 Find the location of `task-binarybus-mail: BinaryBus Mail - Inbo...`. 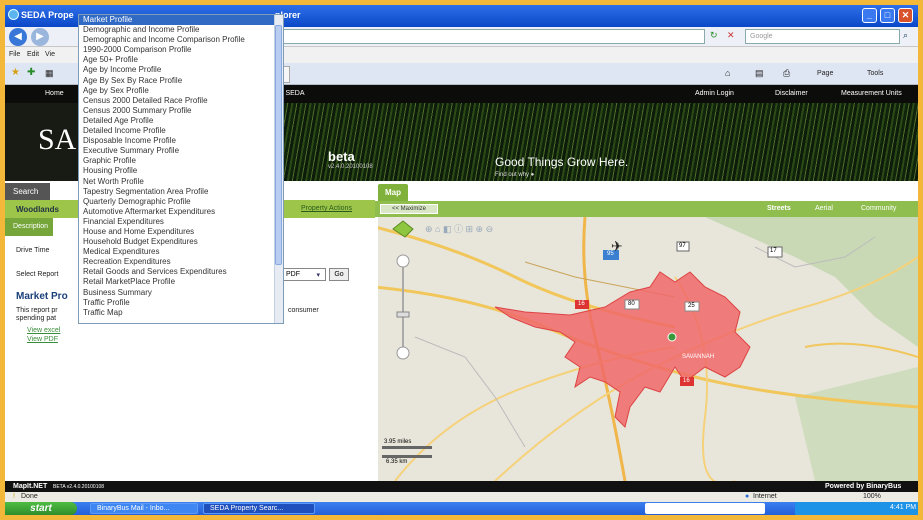

task-binarybus-mail: BinaryBus Mail - Inbo... is located at coordinates (144, 508).